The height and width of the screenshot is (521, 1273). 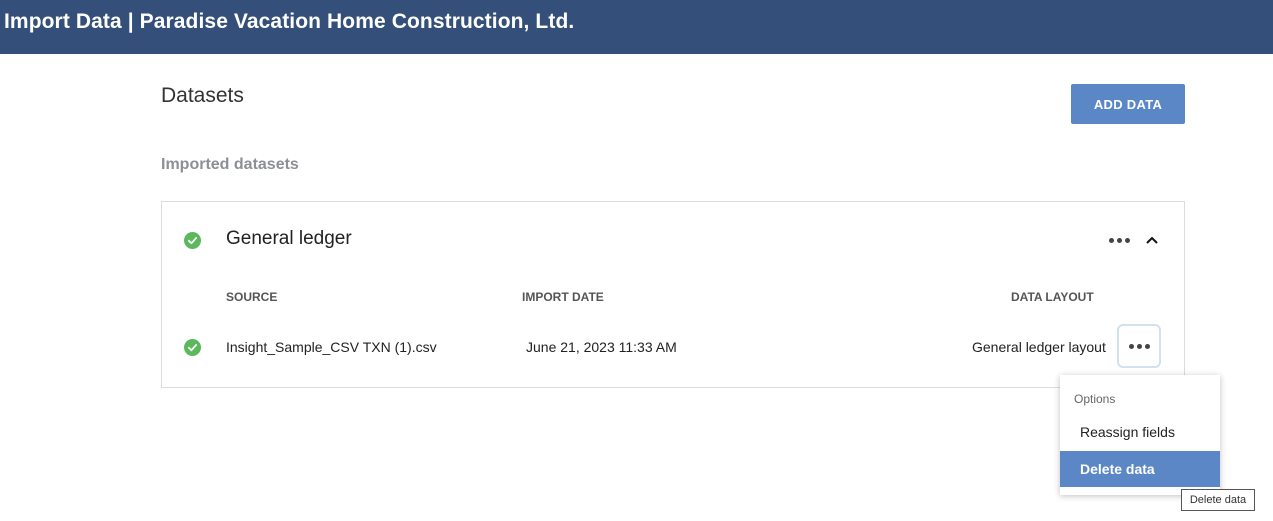 What do you see at coordinates (202, 95) in the screenshot?
I see `page-title: Datasets` at bounding box center [202, 95].